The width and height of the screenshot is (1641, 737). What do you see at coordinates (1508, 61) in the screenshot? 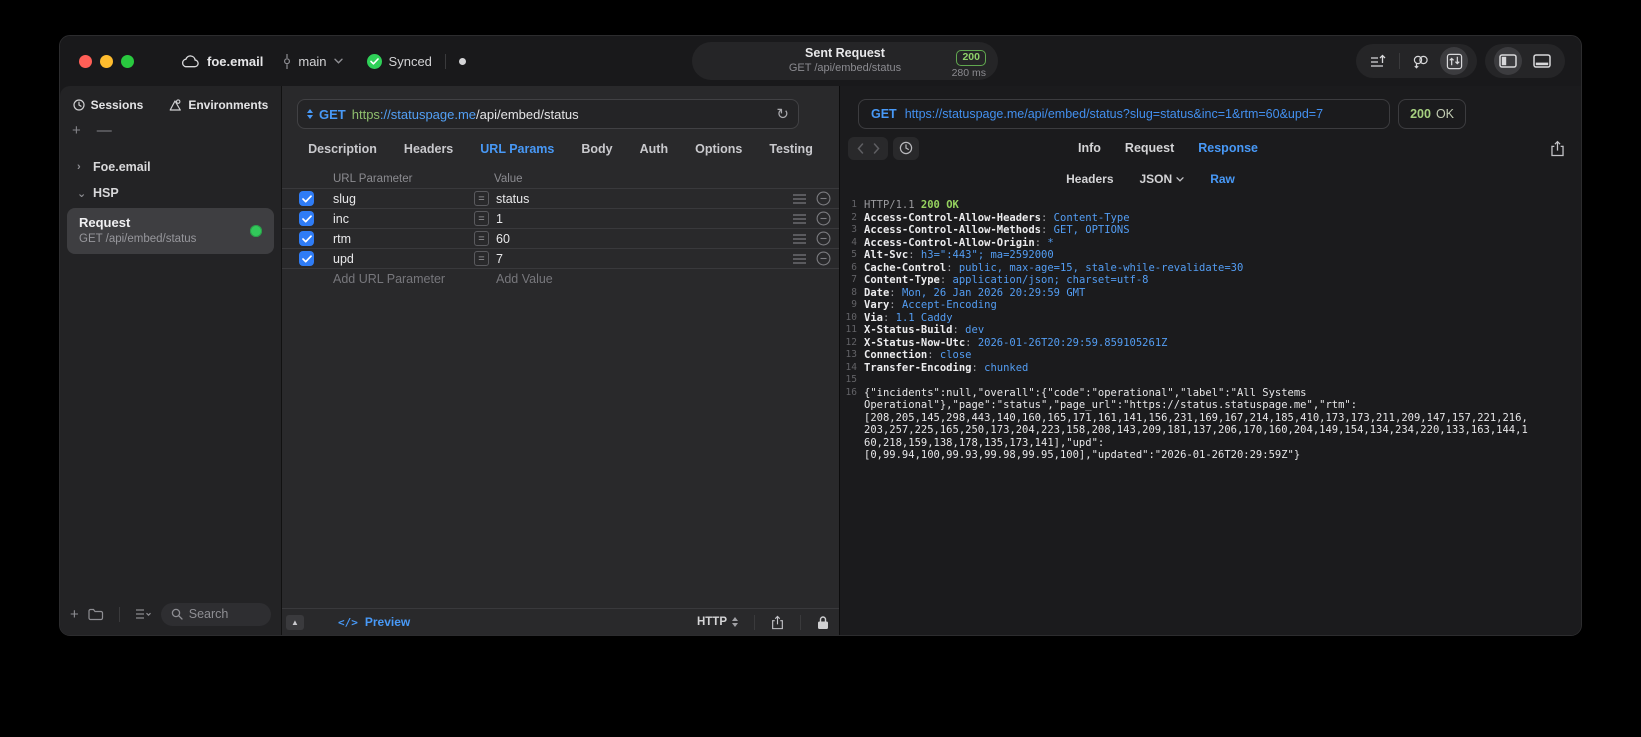
I see `toggle-sidebar-icon` at bounding box center [1508, 61].